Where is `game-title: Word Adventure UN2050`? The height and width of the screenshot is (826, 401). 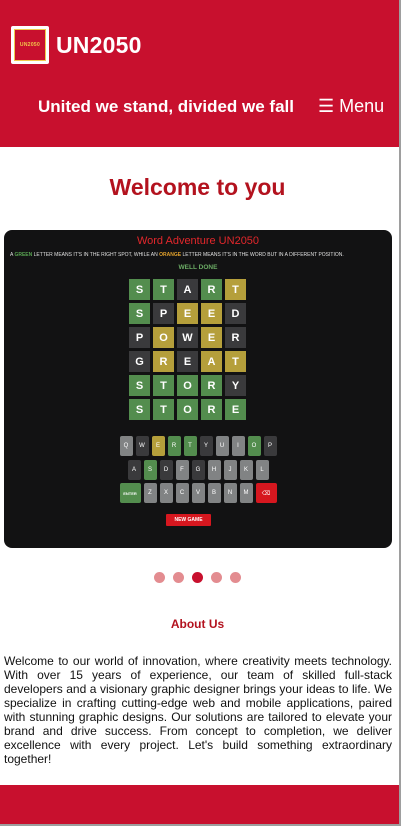
game-title: Word Adventure UN2050 is located at coordinates (198, 241).